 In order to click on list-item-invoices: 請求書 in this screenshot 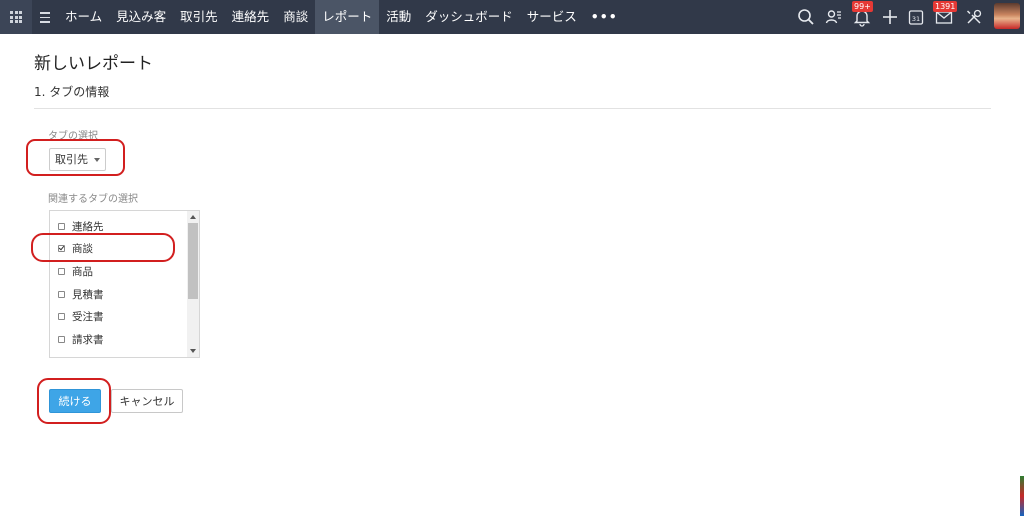, I will do `click(81, 339)`.